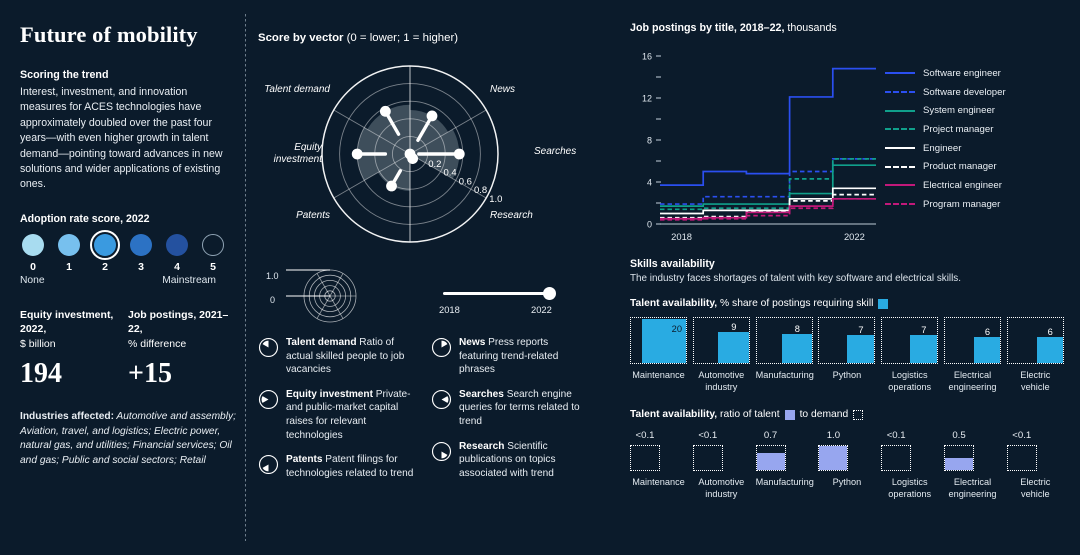 This screenshot has height=555, width=1080. Describe the element at coordinates (784, 482) in the screenshot. I see `ratio-category-label: Manufacturing` at that location.